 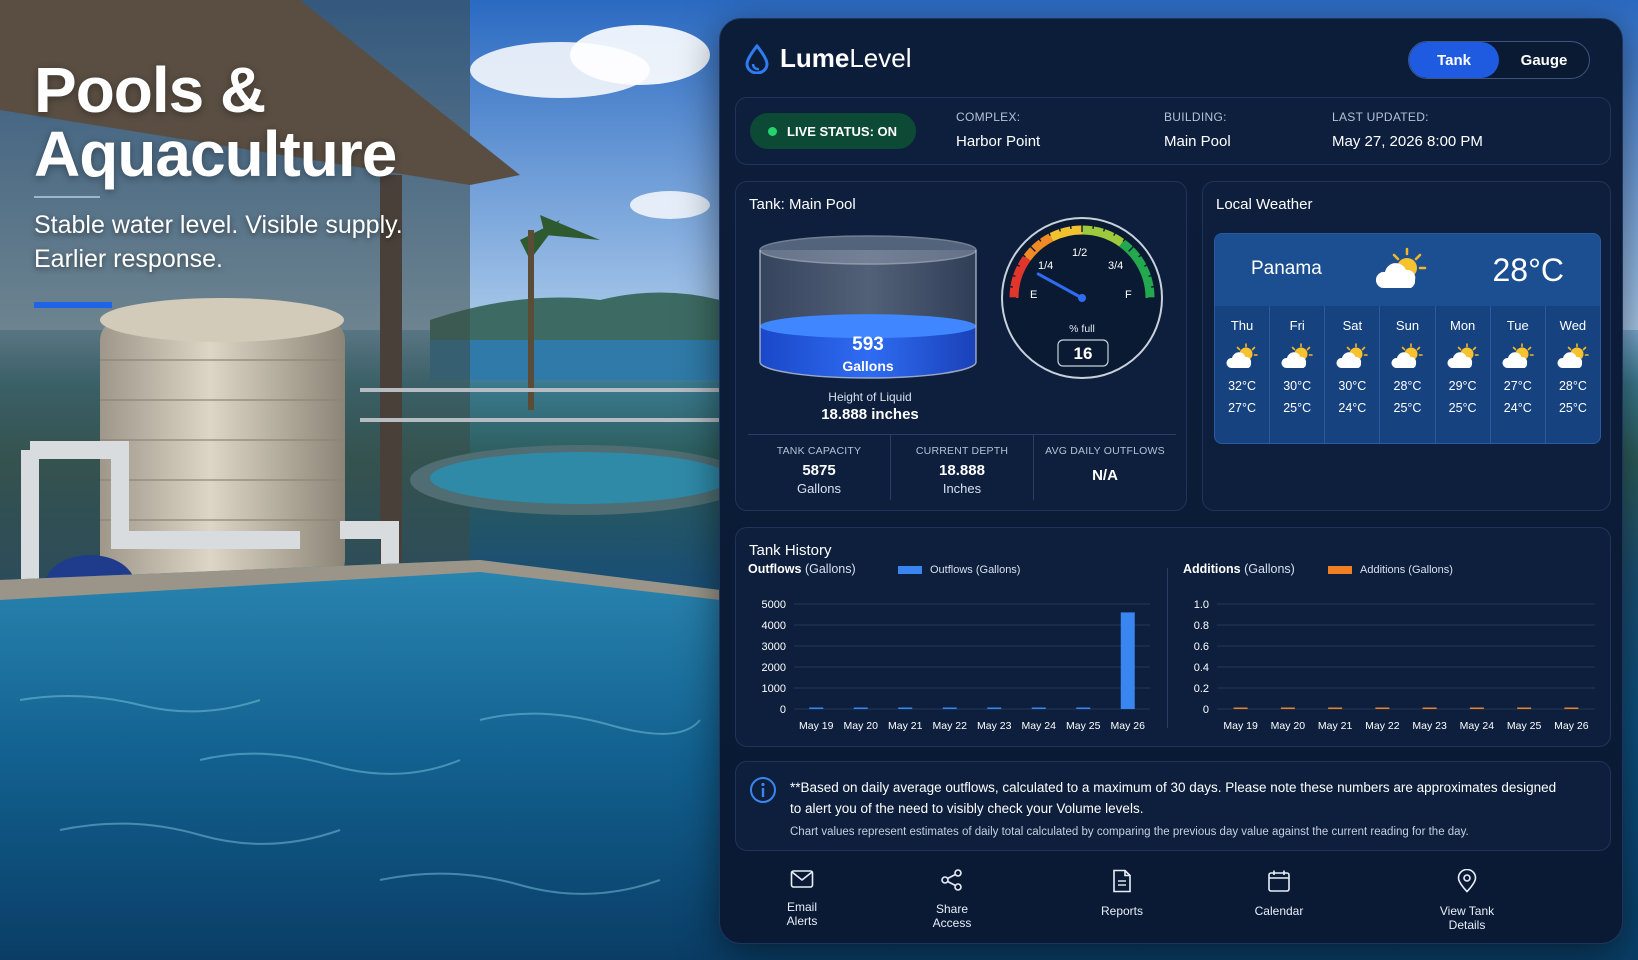 What do you see at coordinates (128, 259) in the screenshot?
I see `hero-subtitle-line2: Earlier response.` at bounding box center [128, 259].